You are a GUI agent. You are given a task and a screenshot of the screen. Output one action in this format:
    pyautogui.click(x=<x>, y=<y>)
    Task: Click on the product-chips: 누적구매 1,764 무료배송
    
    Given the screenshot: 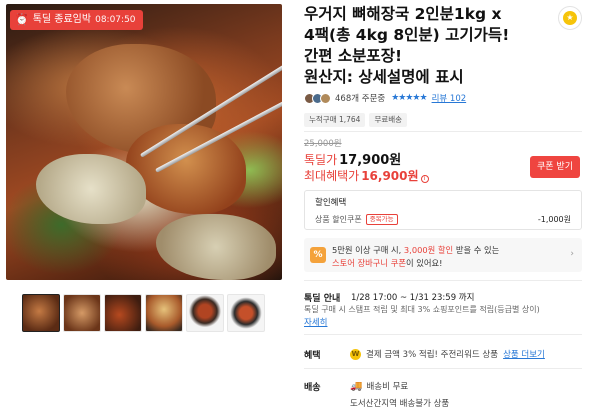 What is the action you would take?
    pyautogui.click(x=356, y=120)
    